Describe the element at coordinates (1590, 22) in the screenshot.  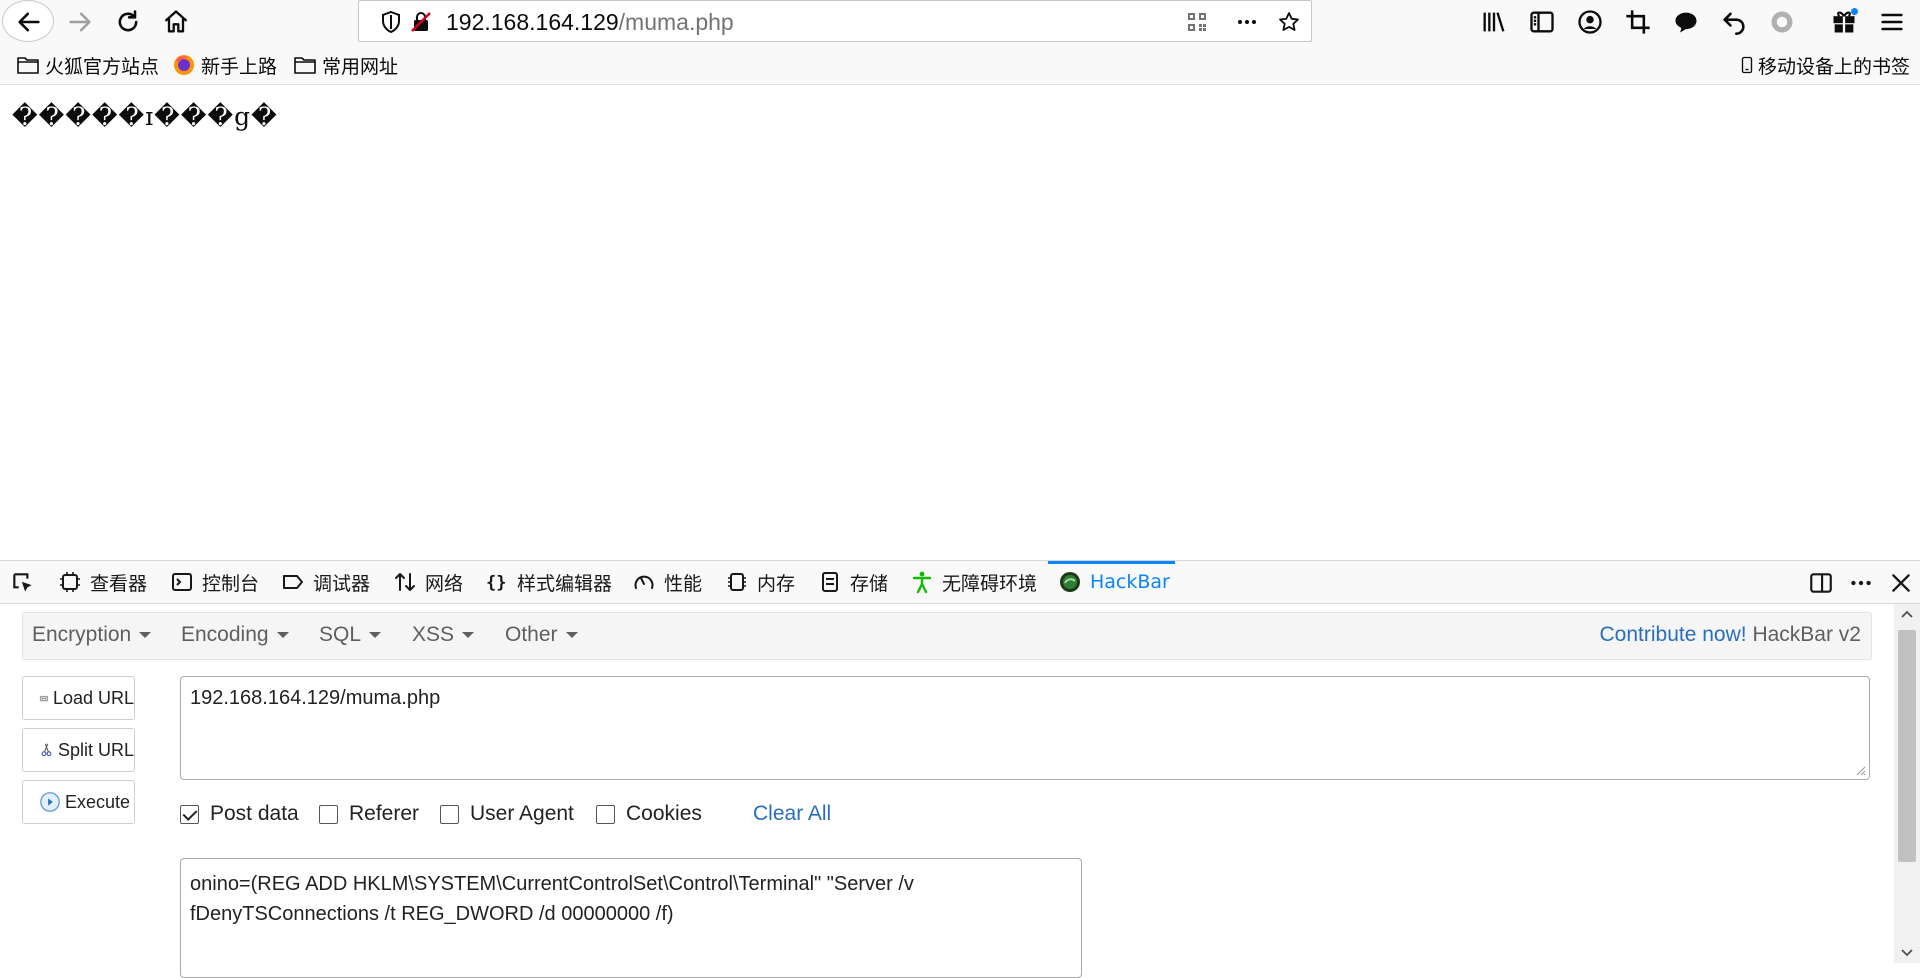
I see `account-icon` at that location.